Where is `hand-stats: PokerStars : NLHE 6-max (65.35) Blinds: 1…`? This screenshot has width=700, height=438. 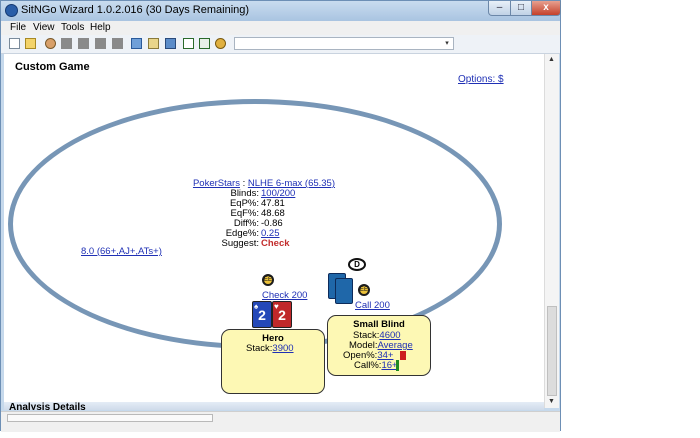
hand-stats: PokerStars : NLHE 6-max (65.35) Blinds: 1… is located at coordinates (264, 214).